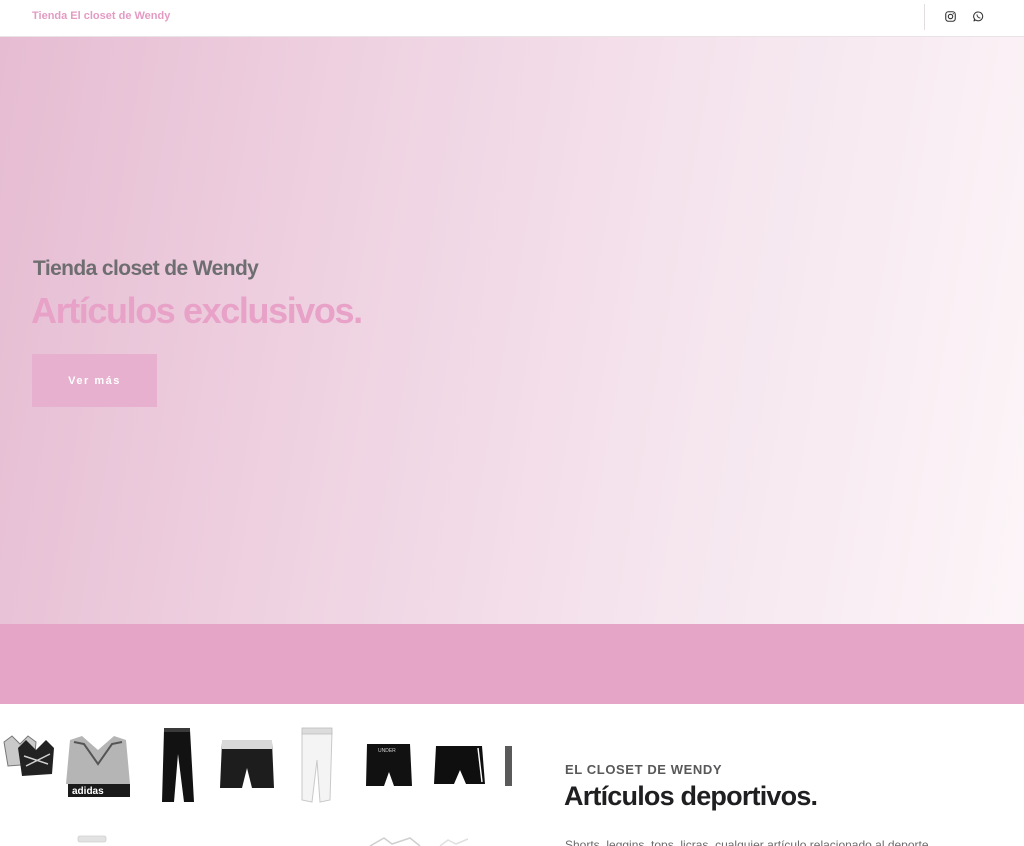 This screenshot has height=846, width=1024. What do you see at coordinates (273, 840) in the screenshot?
I see `gallery-second-row-image` at bounding box center [273, 840].